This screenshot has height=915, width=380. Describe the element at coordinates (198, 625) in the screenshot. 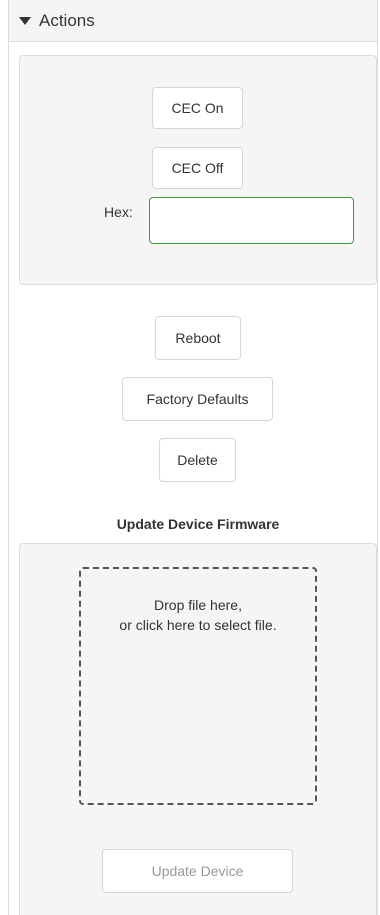

I see `dropzone-line-2: or click here to select file.` at that location.